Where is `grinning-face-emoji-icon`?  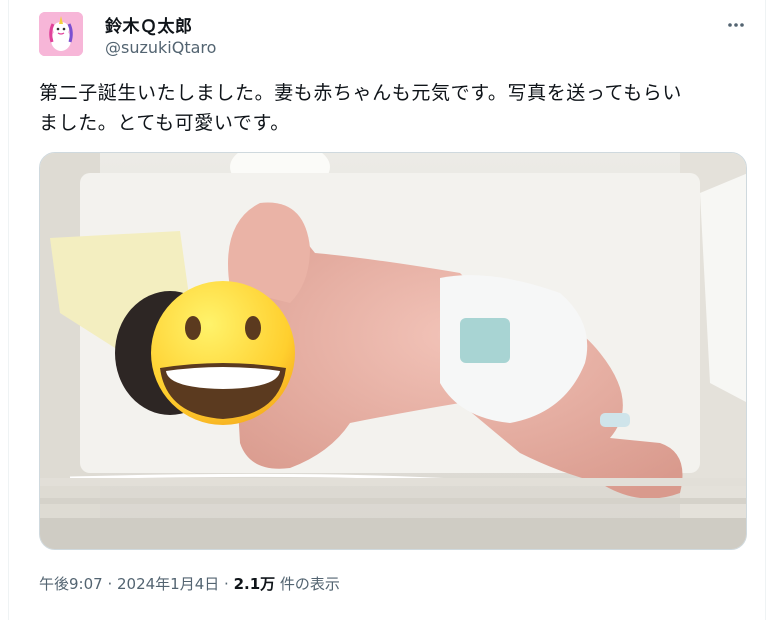
grinning-face-emoji-icon is located at coordinates (223, 353).